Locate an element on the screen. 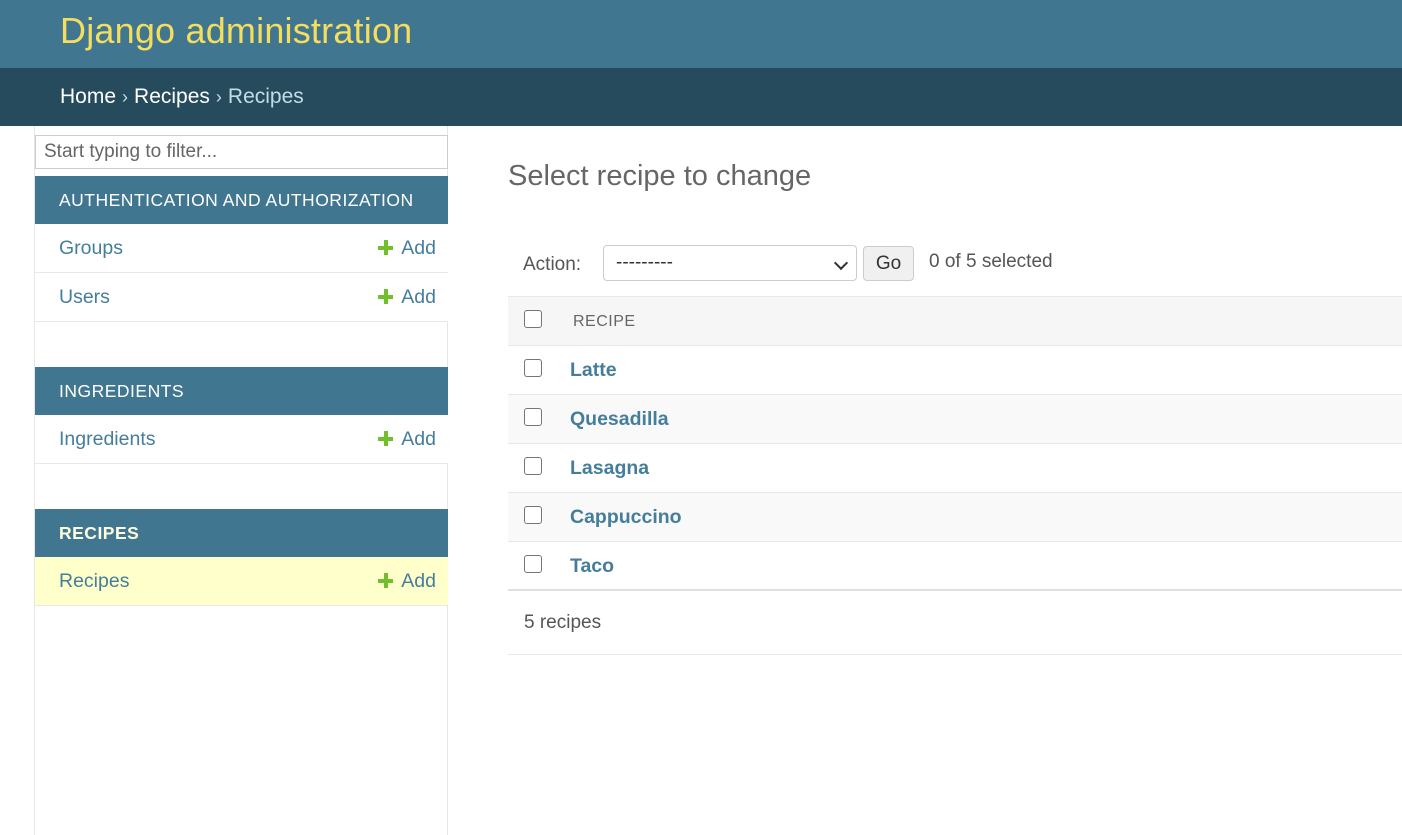 The width and height of the screenshot is (1402, 835). module-caption-ingredients: INGREDIENTS is located at coordinates (241, 391).